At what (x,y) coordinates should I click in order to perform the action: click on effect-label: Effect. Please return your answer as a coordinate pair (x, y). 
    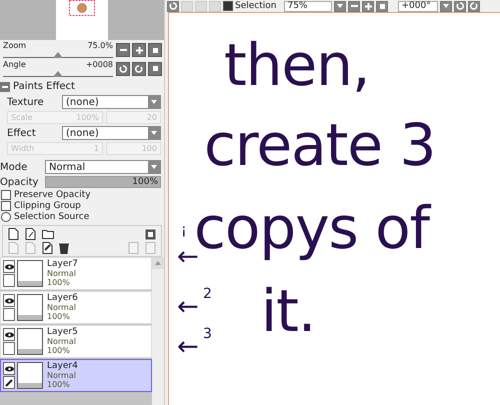
    Looking at the image, I should click on (22, 133).